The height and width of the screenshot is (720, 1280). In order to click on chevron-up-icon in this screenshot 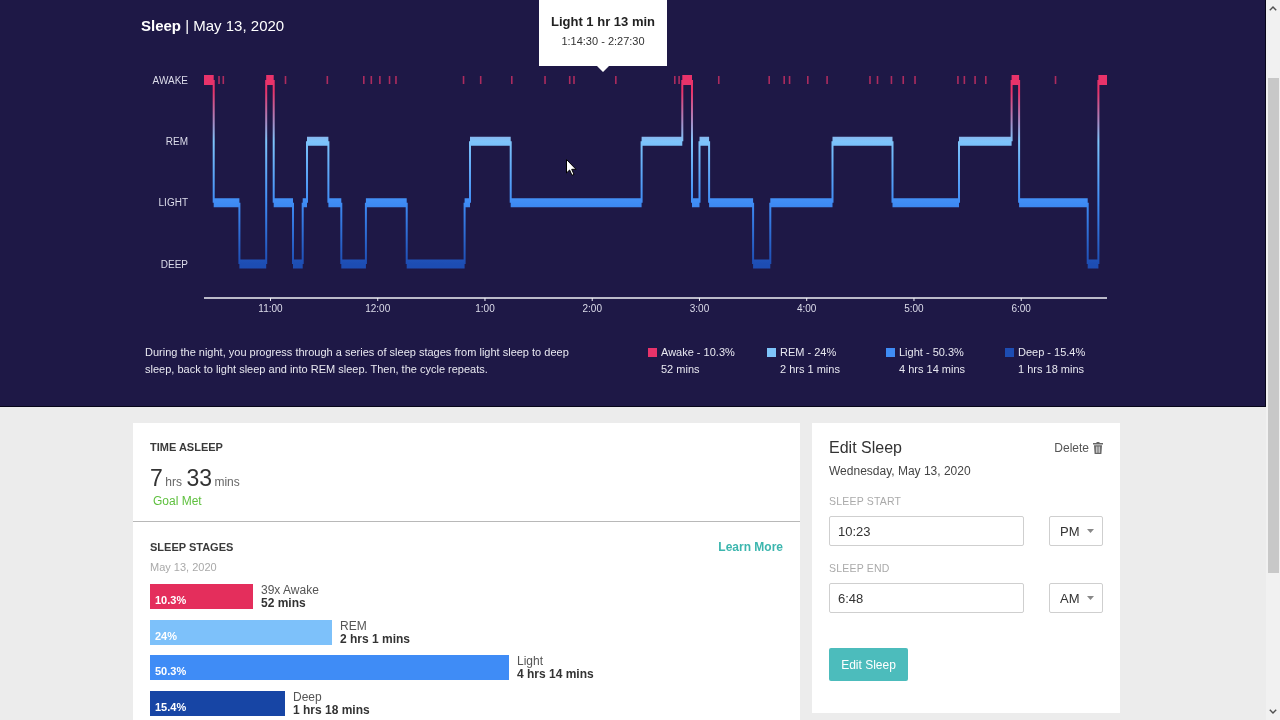, I will do `click(1273, 8)`.